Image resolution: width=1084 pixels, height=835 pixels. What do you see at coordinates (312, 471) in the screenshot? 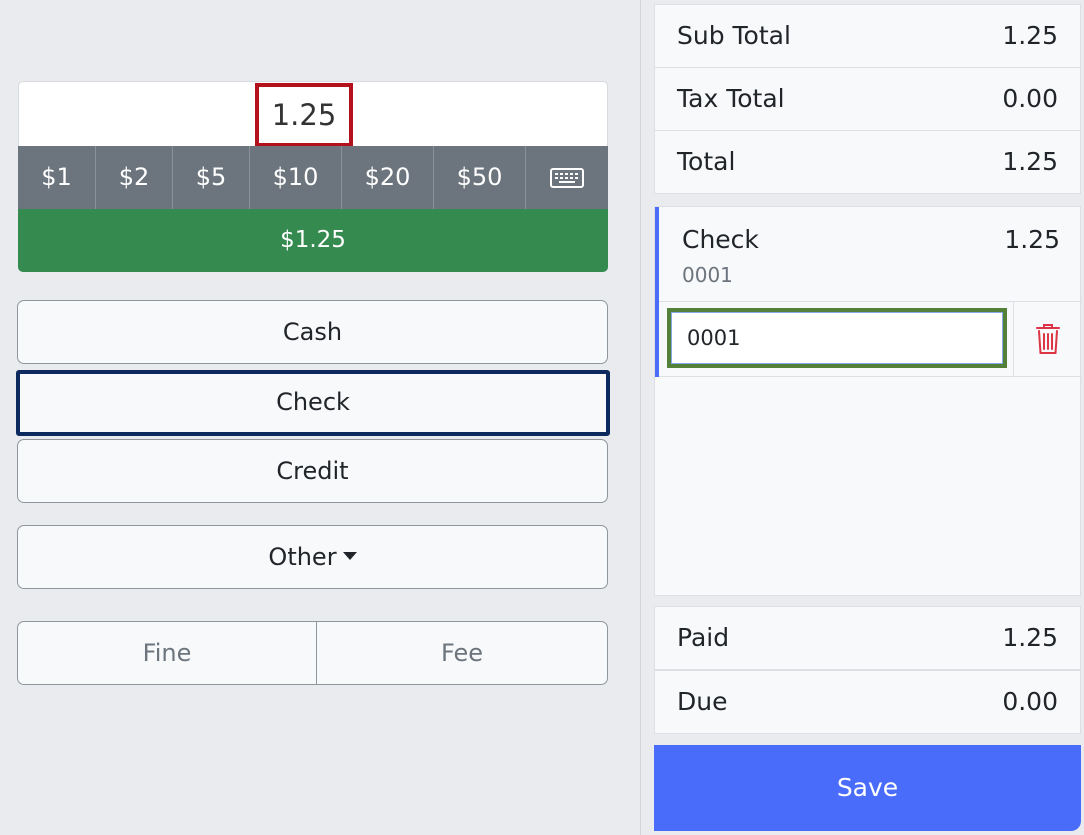
I see `credit-button: Credit` at bounding box center [312, 471].